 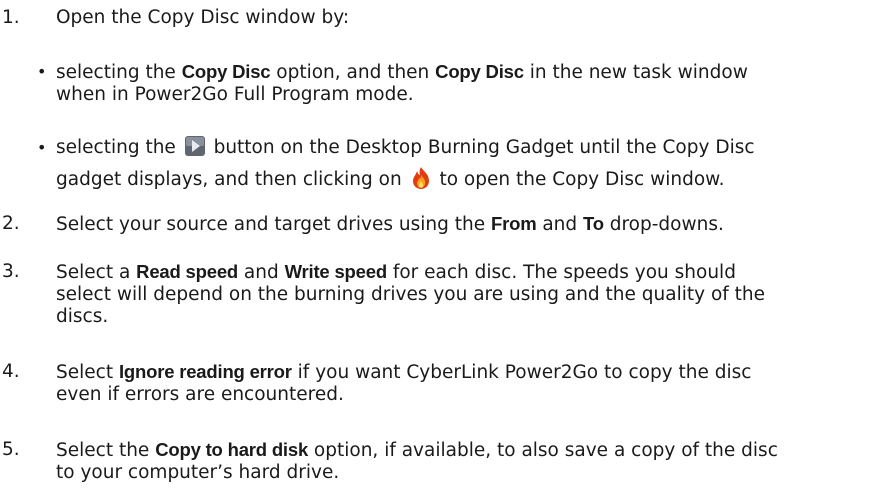 What do you see at coordinates (336, 271) in the screenshot?
I see `bold-write-speed: Write speed` at bounding box center [336, 271].